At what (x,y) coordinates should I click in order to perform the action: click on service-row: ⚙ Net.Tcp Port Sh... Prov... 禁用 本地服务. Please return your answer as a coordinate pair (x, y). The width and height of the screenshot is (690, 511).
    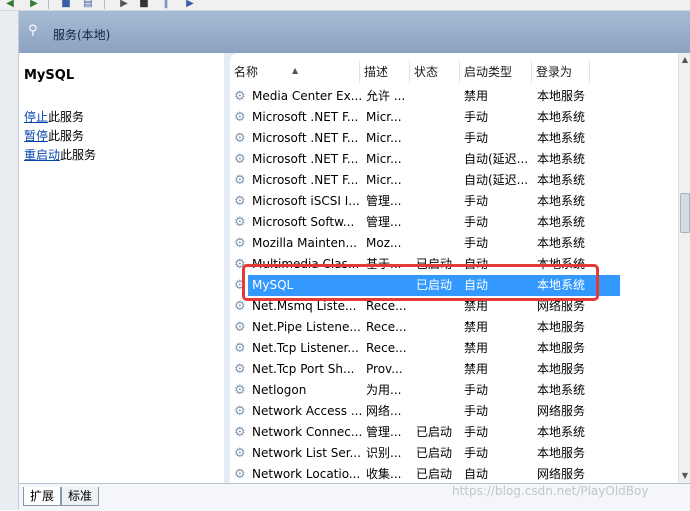
    Looking at the image, I should click on (454, 369).